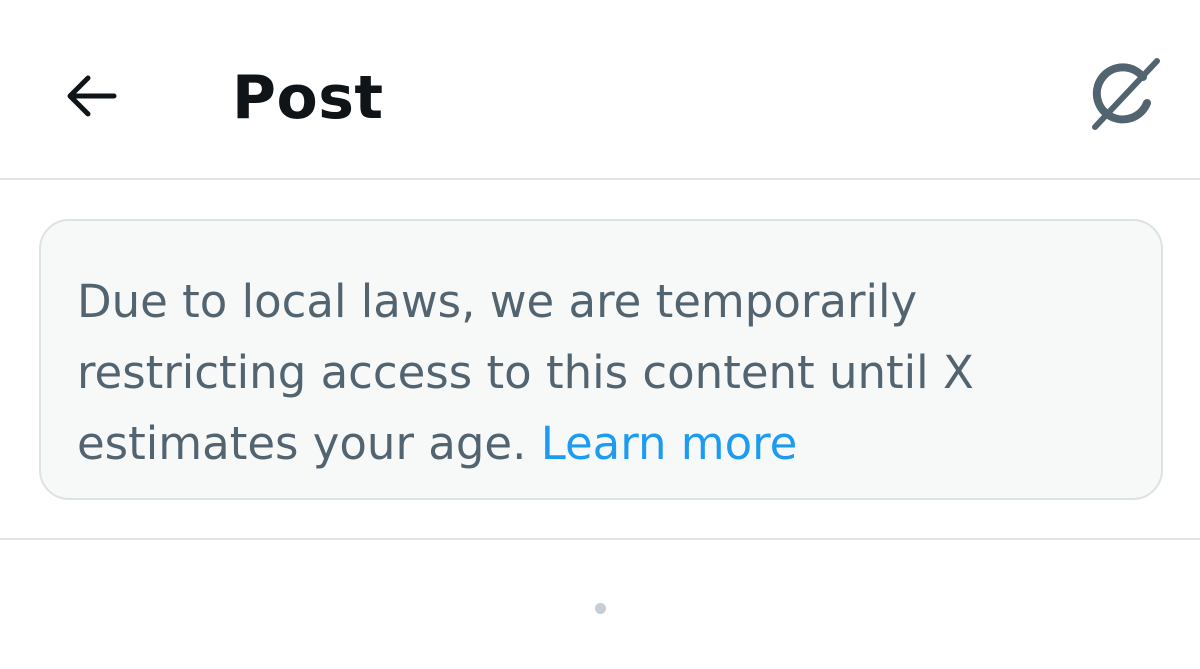  I want to click on divider, so click(600, 539).